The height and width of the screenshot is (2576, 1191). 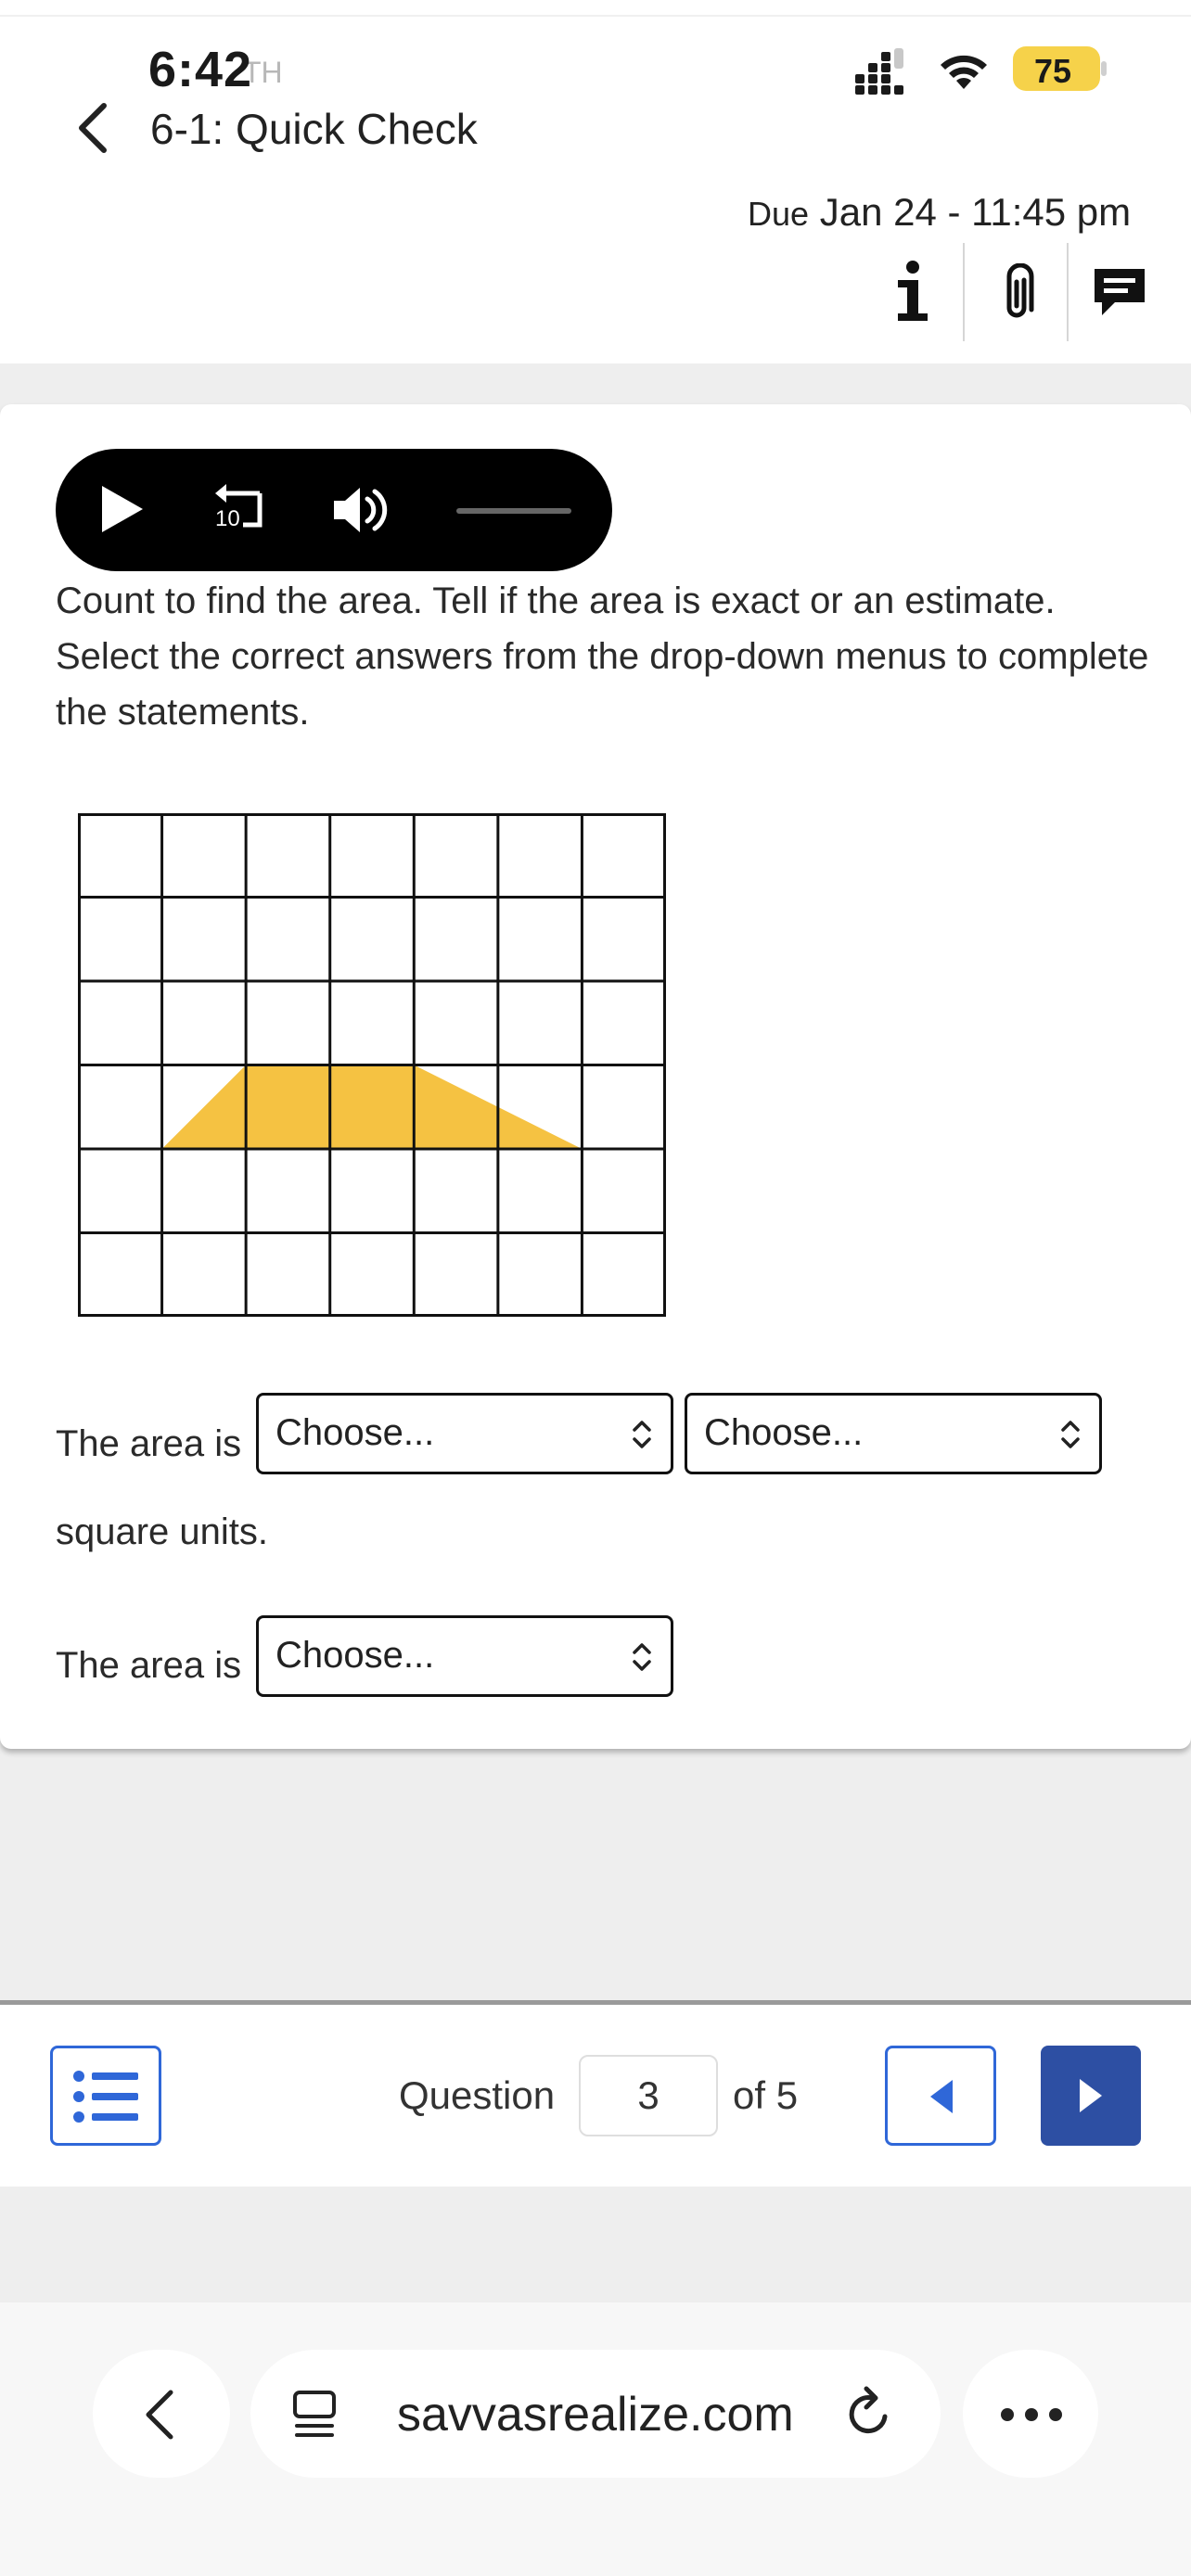 I want to click on wifi-icon, so click(x=964, y=72).